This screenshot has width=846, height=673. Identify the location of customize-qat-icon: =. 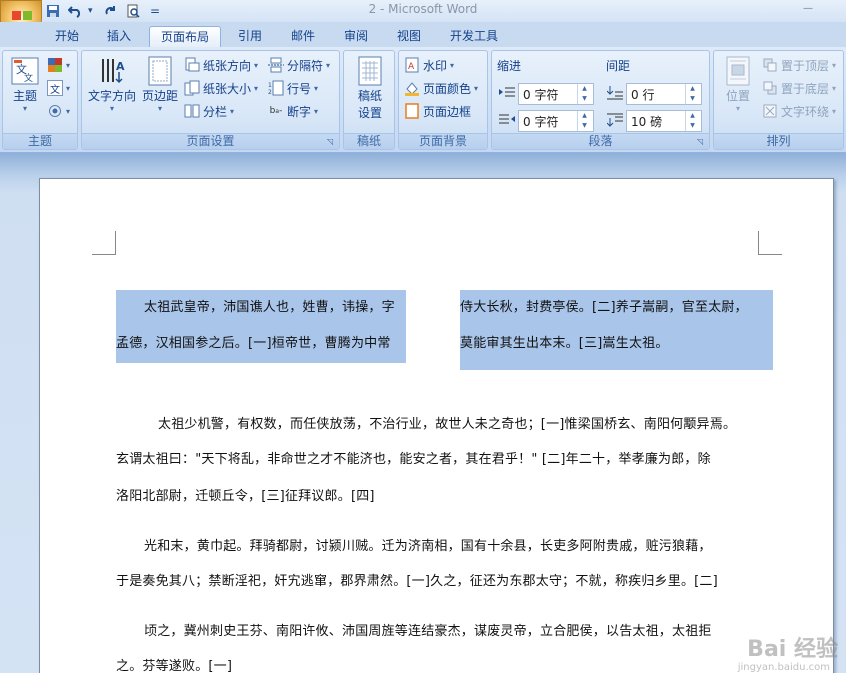
(155, 11).